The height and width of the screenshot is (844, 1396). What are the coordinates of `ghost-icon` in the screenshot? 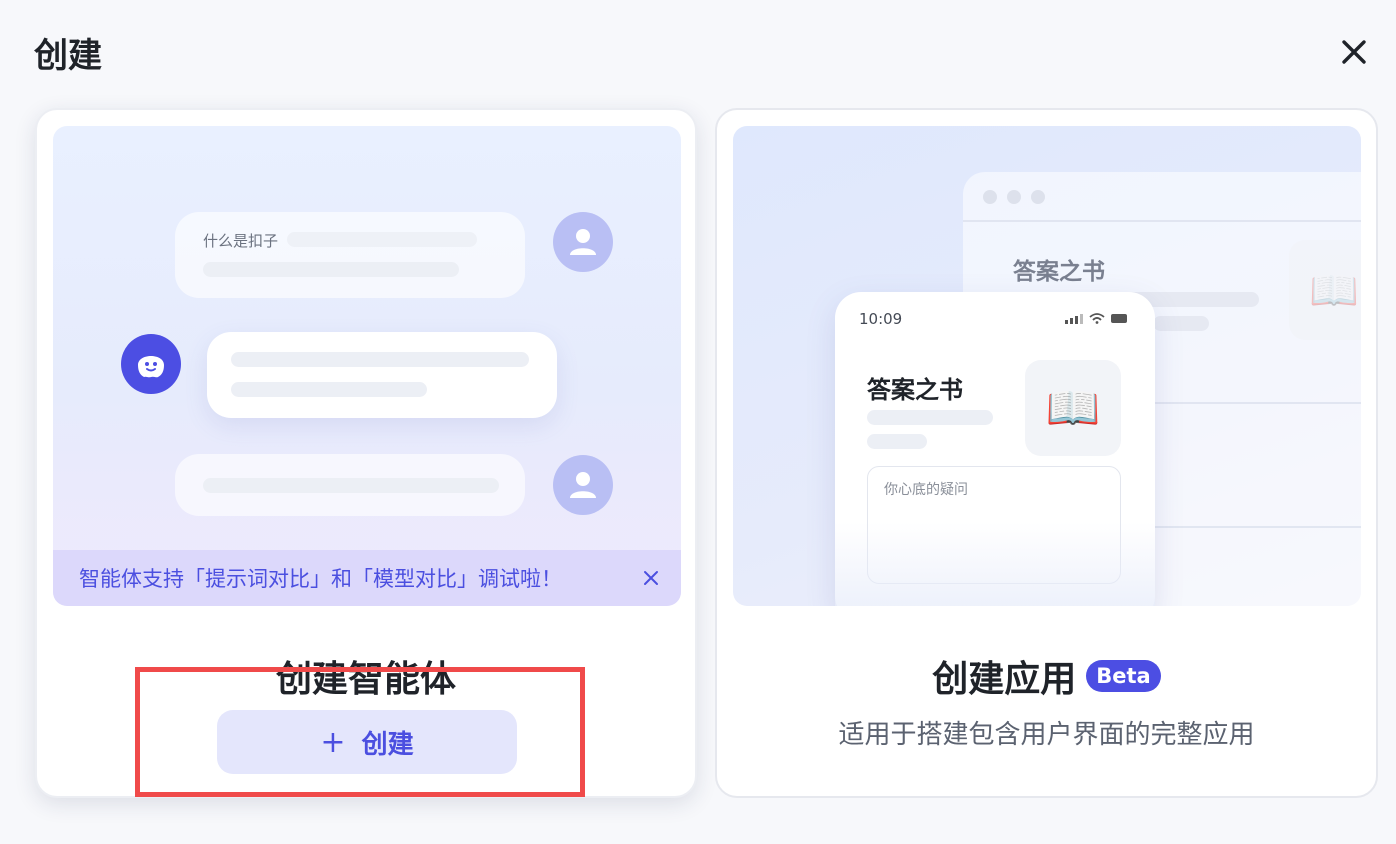 It's located at (151, 367).